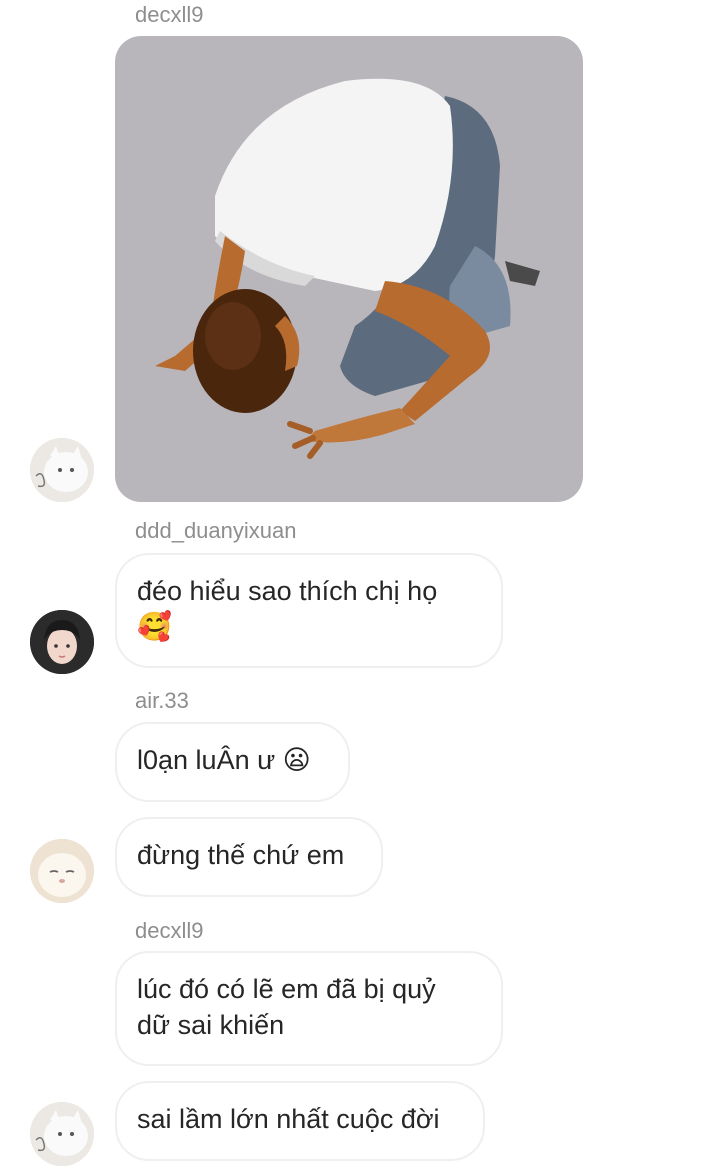 The width and height of the screenshot is (720, 1173). I want to click on message-text: dữ sai khiến, so click(211, 1025).